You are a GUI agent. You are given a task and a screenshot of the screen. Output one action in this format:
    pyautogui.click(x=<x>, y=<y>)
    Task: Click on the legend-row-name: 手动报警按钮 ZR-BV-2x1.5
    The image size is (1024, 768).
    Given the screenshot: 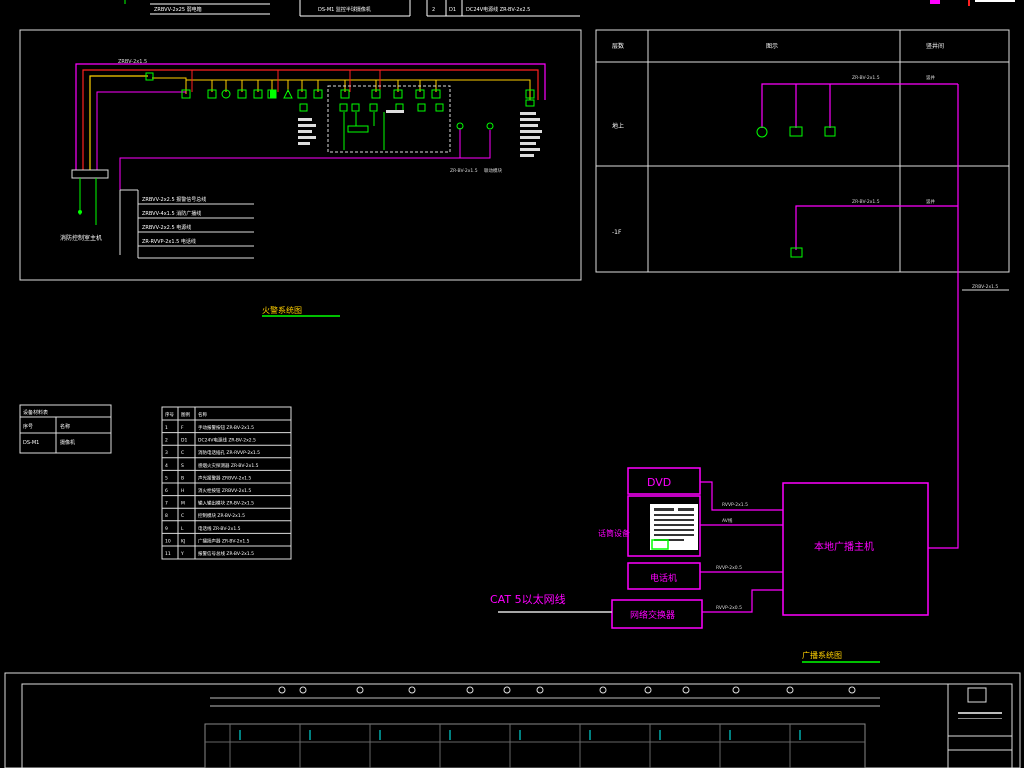 What is the action you would take?
    pyautogui.click(x=226, y=427)
    